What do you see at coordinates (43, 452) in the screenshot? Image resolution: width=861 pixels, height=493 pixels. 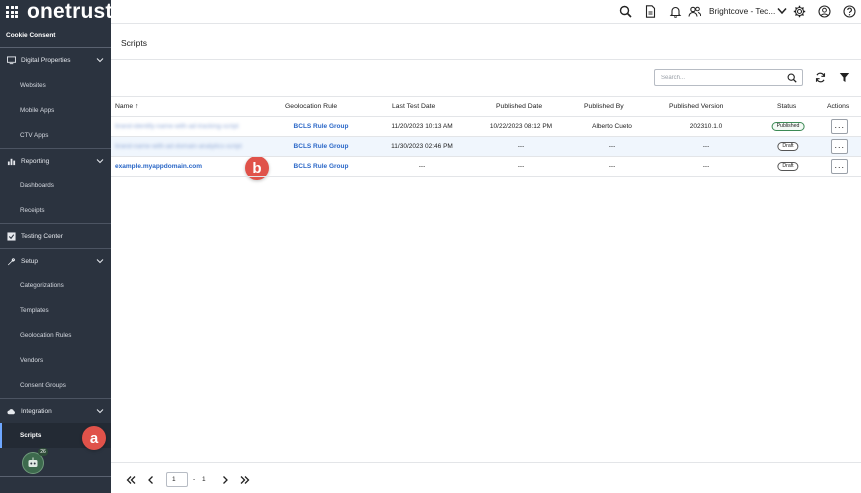 I see `notification-count-badge: 26` at bounding box center [43, 452].